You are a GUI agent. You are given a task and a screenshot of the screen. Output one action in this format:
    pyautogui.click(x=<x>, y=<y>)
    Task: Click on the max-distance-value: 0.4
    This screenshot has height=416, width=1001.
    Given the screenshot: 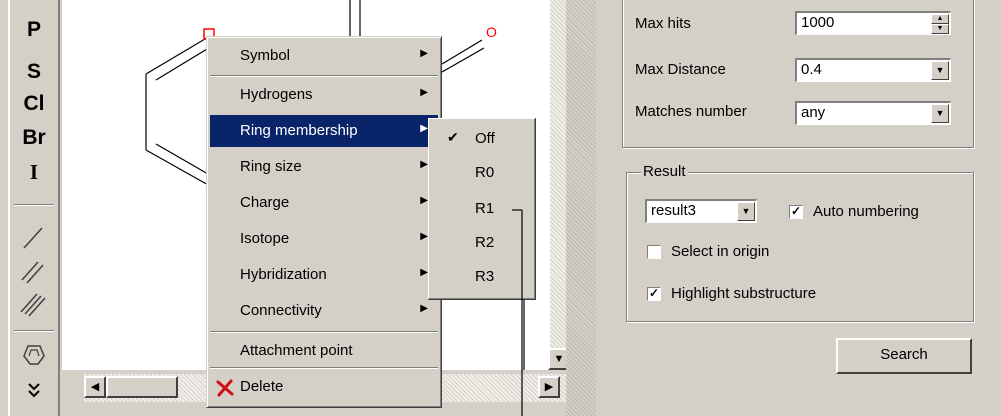 What is the action you would take?
    pyautogui.click(x=811, y=69)
    